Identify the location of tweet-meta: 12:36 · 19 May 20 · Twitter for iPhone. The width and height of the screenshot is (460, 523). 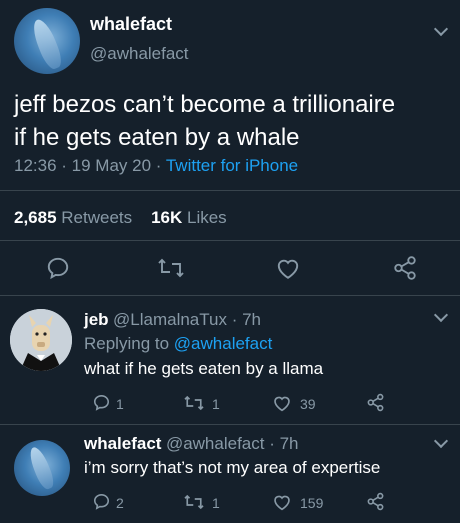
(156, 166).